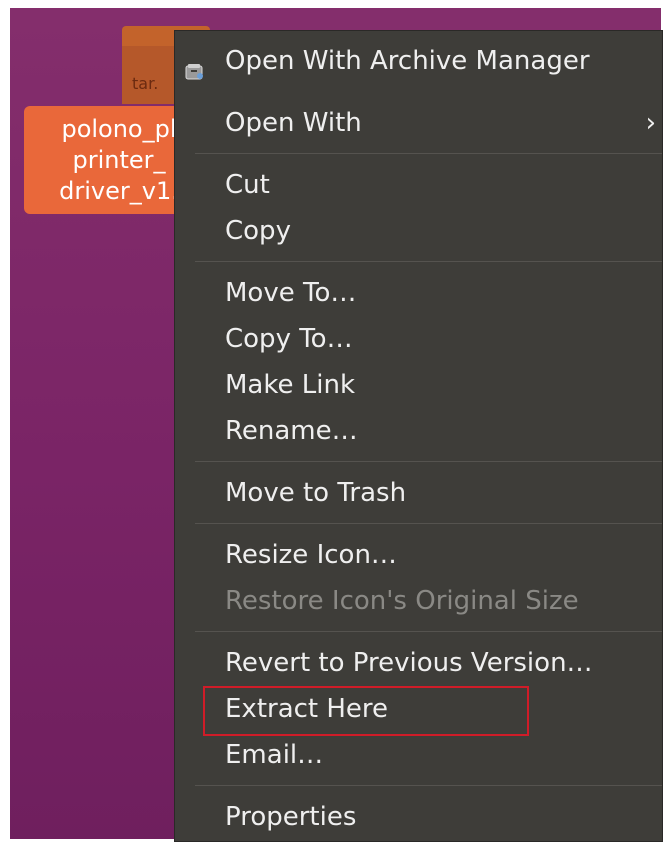 This screenshot has width=665, height=847. What do you see at coordinates (195, 65) in the screenshot?
I see `archive-manager-icon` at bounding box center [195, 65].